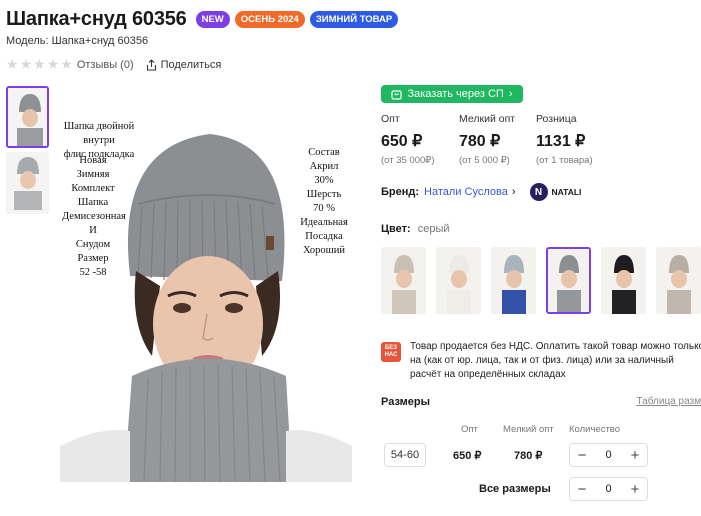 This screenshot has height=516, width=701. What do you see at coordinates (396, 229) in the screenshot?
I see `color-label: Цвет:` at bounding box center [396, 229].